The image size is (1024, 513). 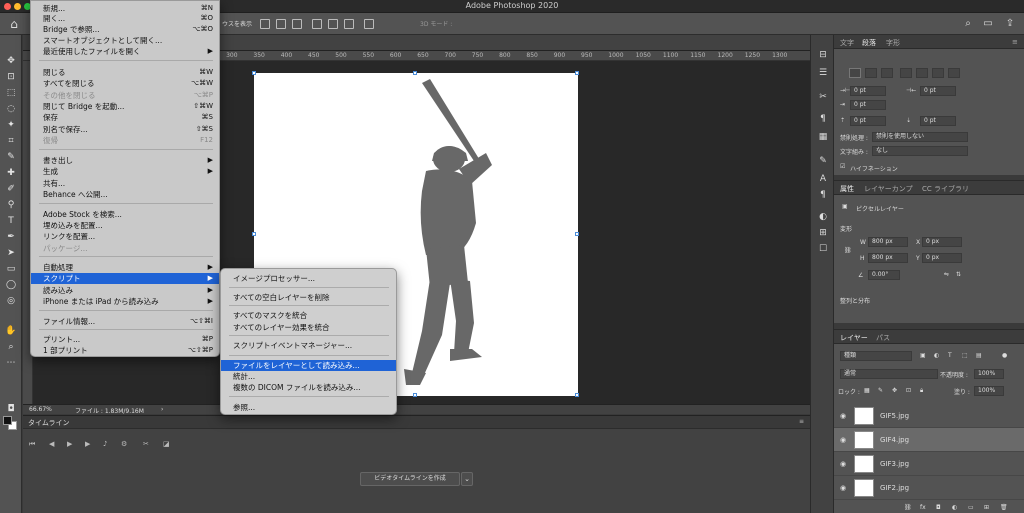 What do you see at coordinates (297, 24) in the screenshot?
I see `align-bottom-icon` at bounding box center [297, 24].